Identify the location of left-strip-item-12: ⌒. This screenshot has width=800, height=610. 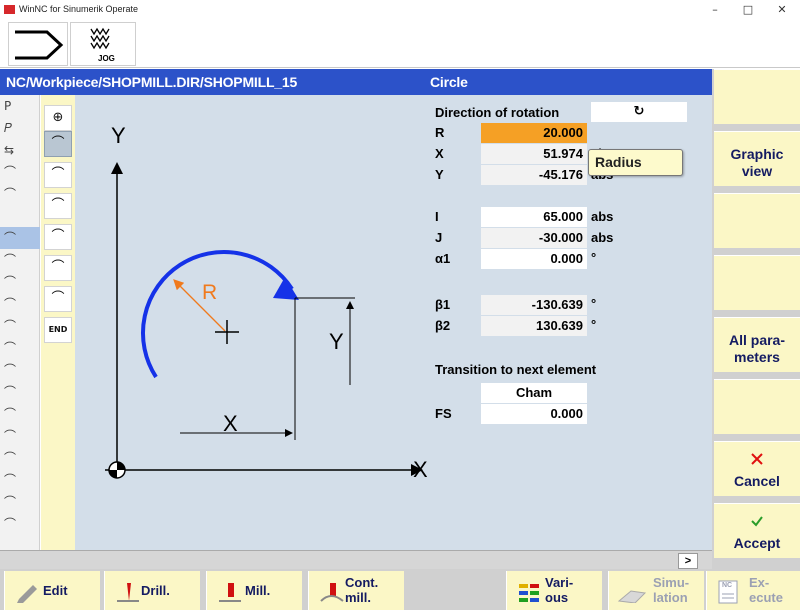
(20, 348).